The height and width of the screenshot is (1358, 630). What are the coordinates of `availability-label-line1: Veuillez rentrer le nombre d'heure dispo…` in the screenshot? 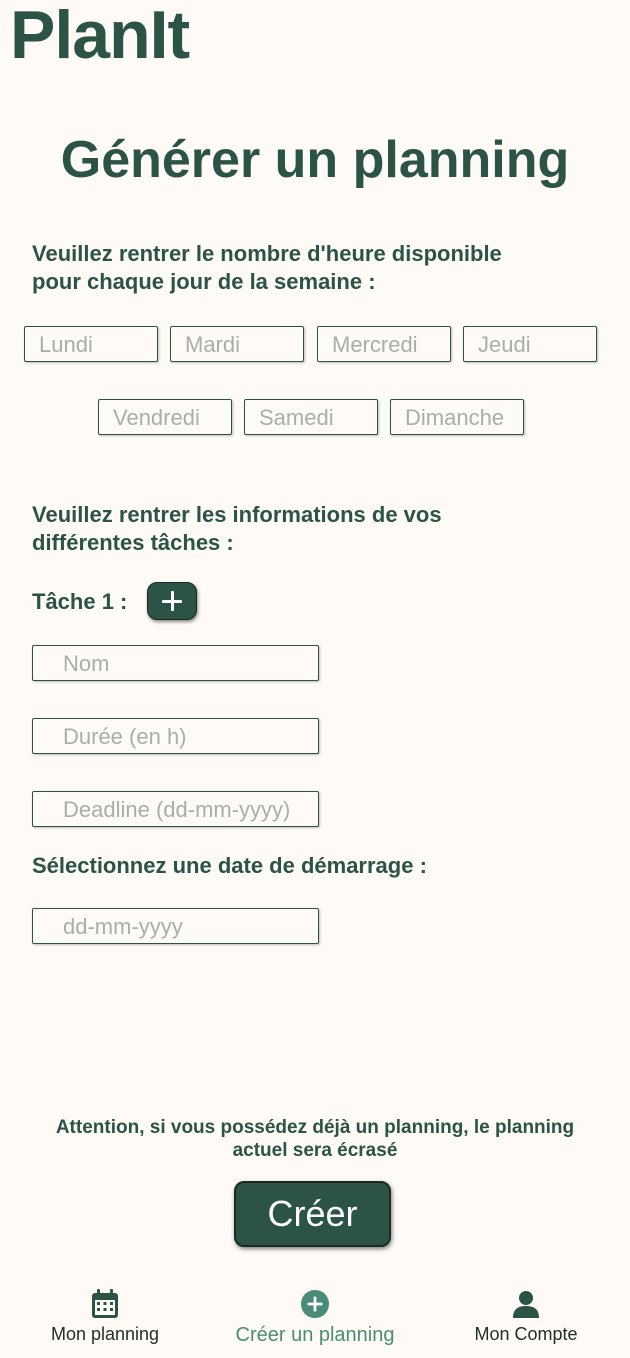 It's located at (267, 253).